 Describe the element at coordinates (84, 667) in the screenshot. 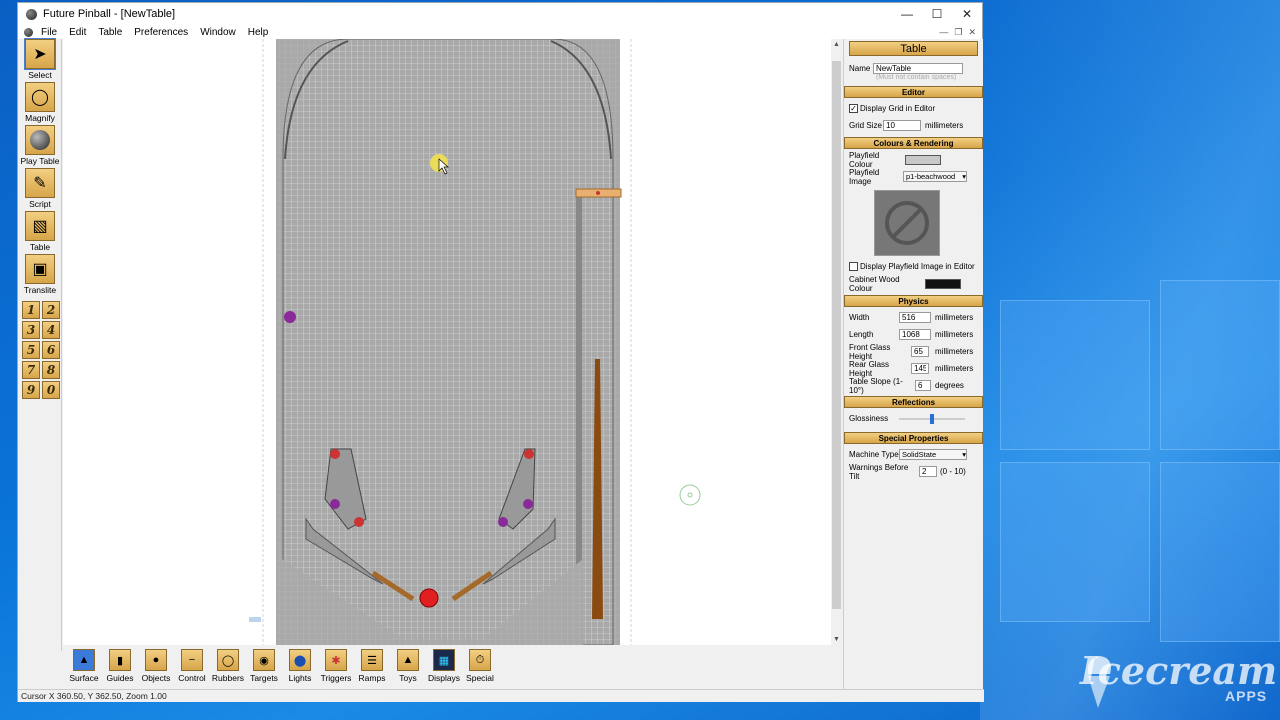

I see `tool-surface: ▲ Surface` at that location.